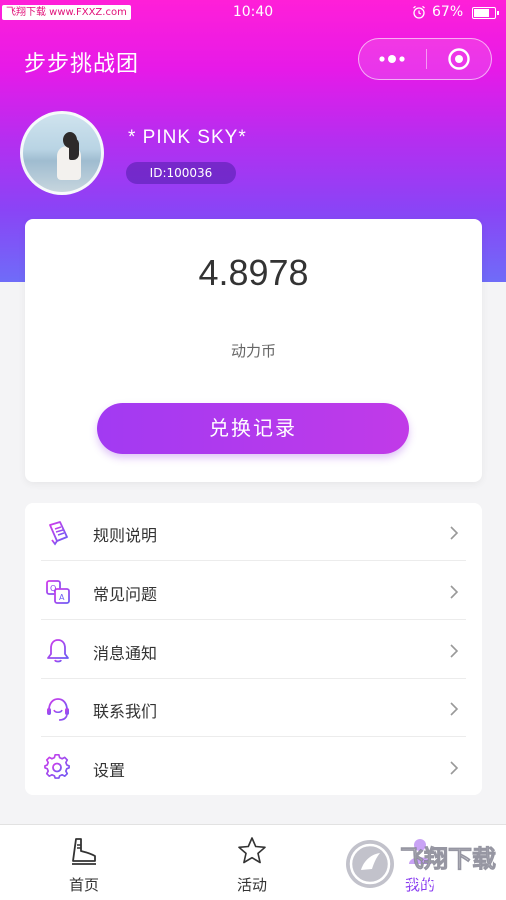 This screenshot has width=506, height=900. I want to click on tab-home: 首页, so click(84, 862).